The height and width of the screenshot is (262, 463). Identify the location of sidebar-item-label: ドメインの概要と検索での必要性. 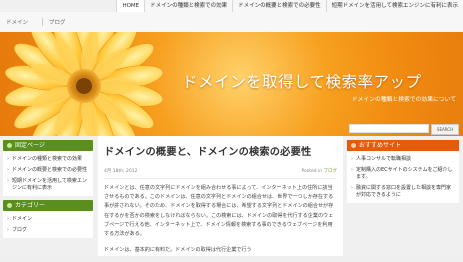
(50, 170).